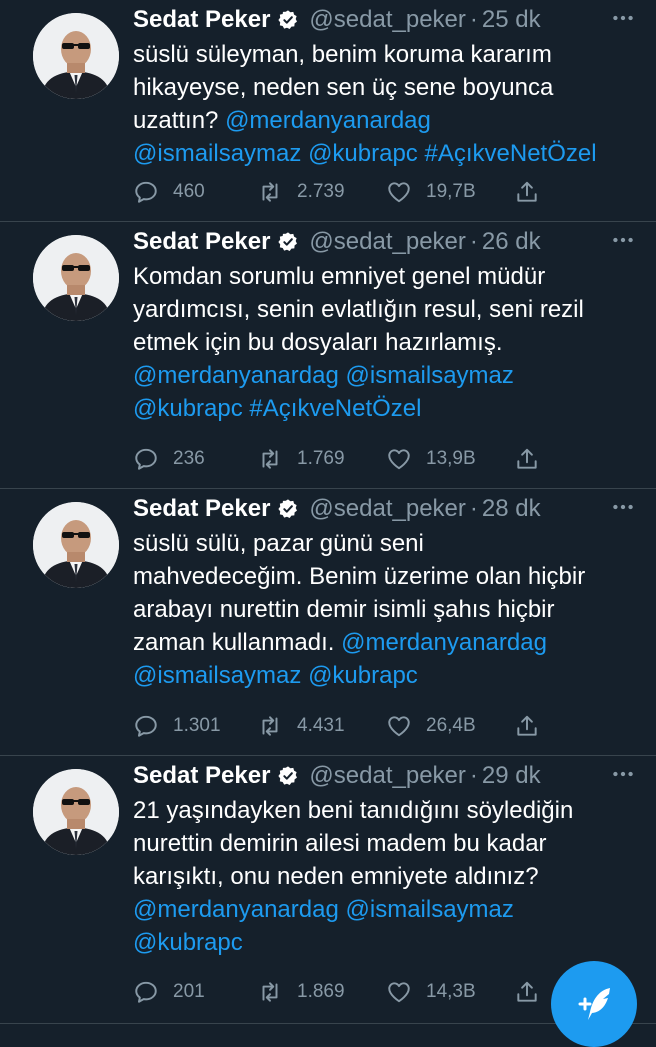  Describe the element at coordinates (451, 191) in the screenshot. I see `likes-count: 19,7B` at that location.